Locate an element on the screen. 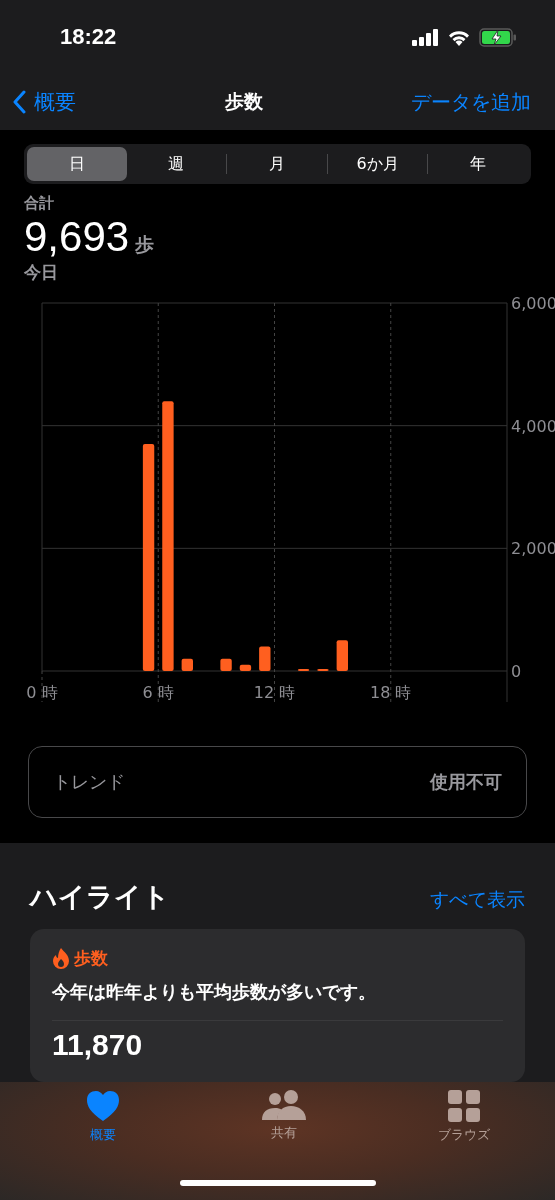 Image resolution: width=555 pixels, height=1200 pixels. axis-label: 4,000 is located at coordinates (533, 426).